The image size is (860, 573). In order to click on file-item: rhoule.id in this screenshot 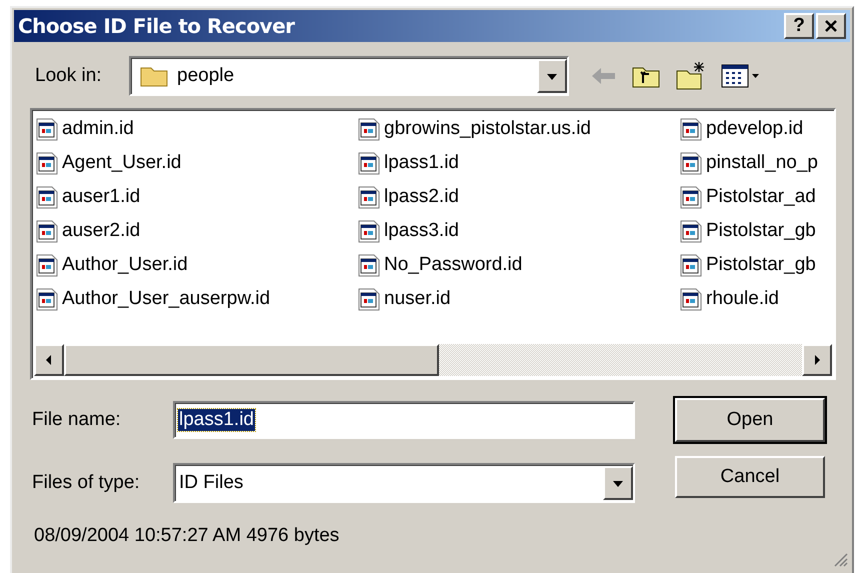, I will do `click(730, 299)`.